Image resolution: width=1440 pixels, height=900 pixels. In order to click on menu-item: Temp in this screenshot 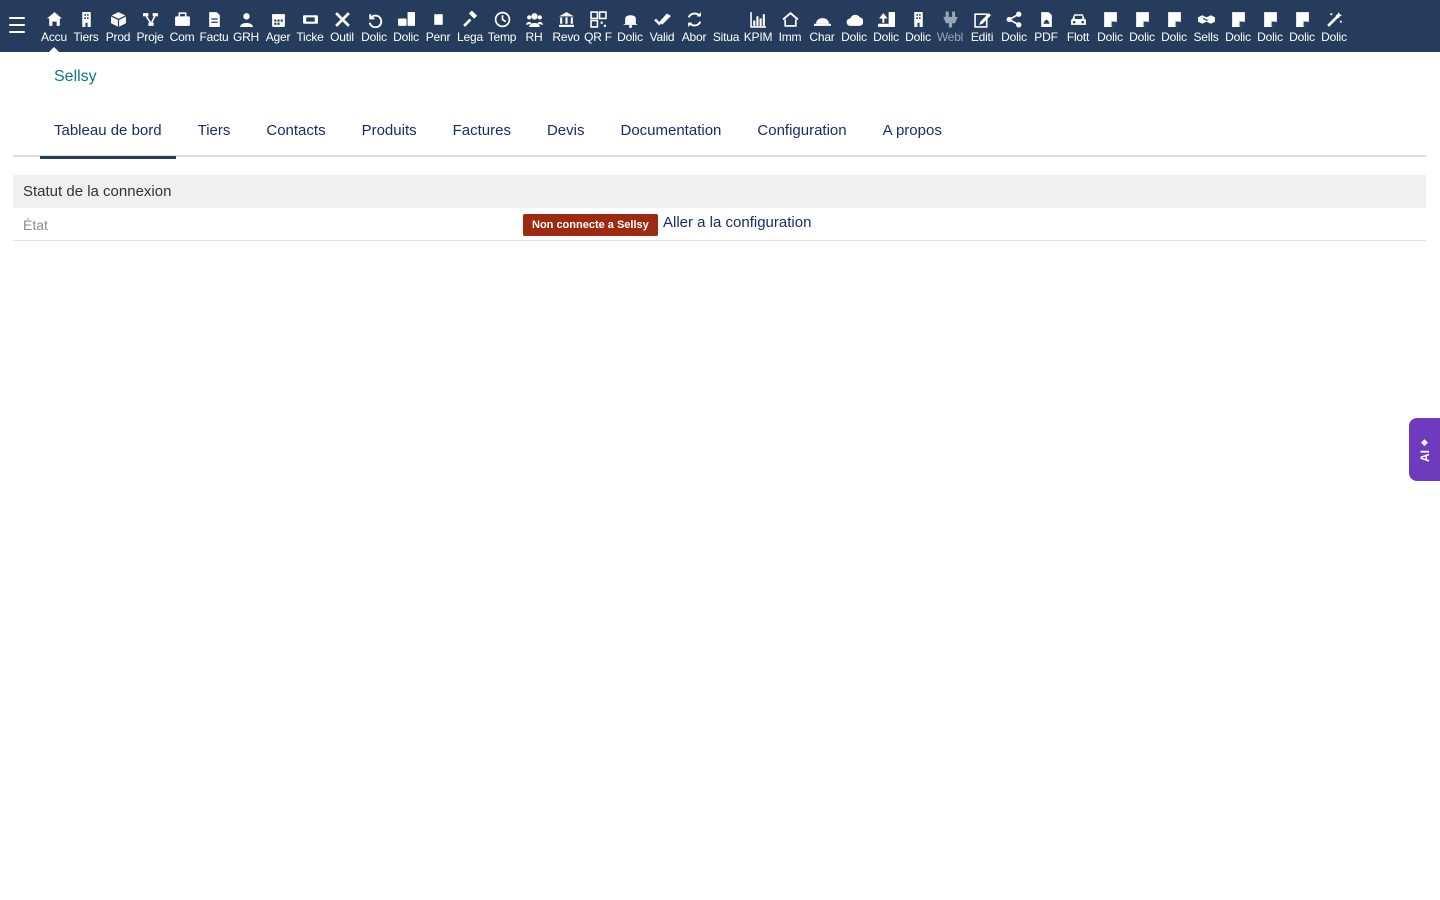, I will do `click(502, 26)`.